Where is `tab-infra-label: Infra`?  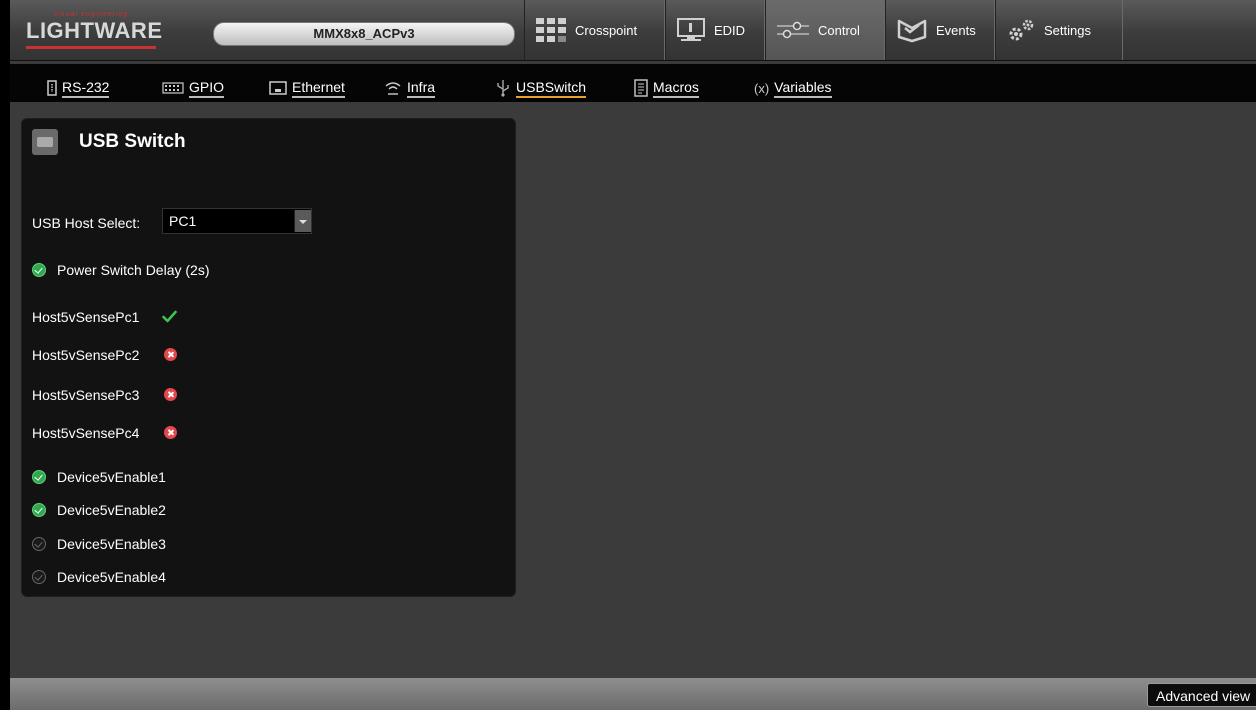 tab-infra-label: Infra is located at coordinates (421, 88).